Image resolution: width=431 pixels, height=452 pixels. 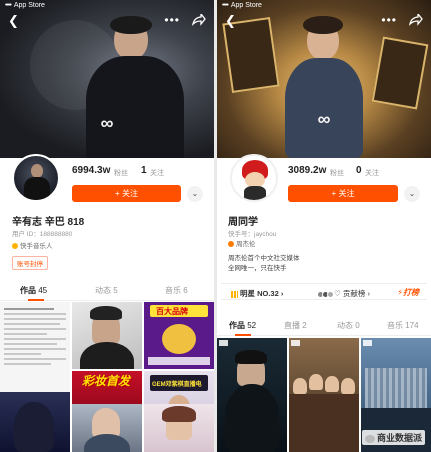 I want to click on ranking-bar: 明星 NO.32 › ♡ 贡献榜 › ⚡打榜, so click(x=324, y=291).